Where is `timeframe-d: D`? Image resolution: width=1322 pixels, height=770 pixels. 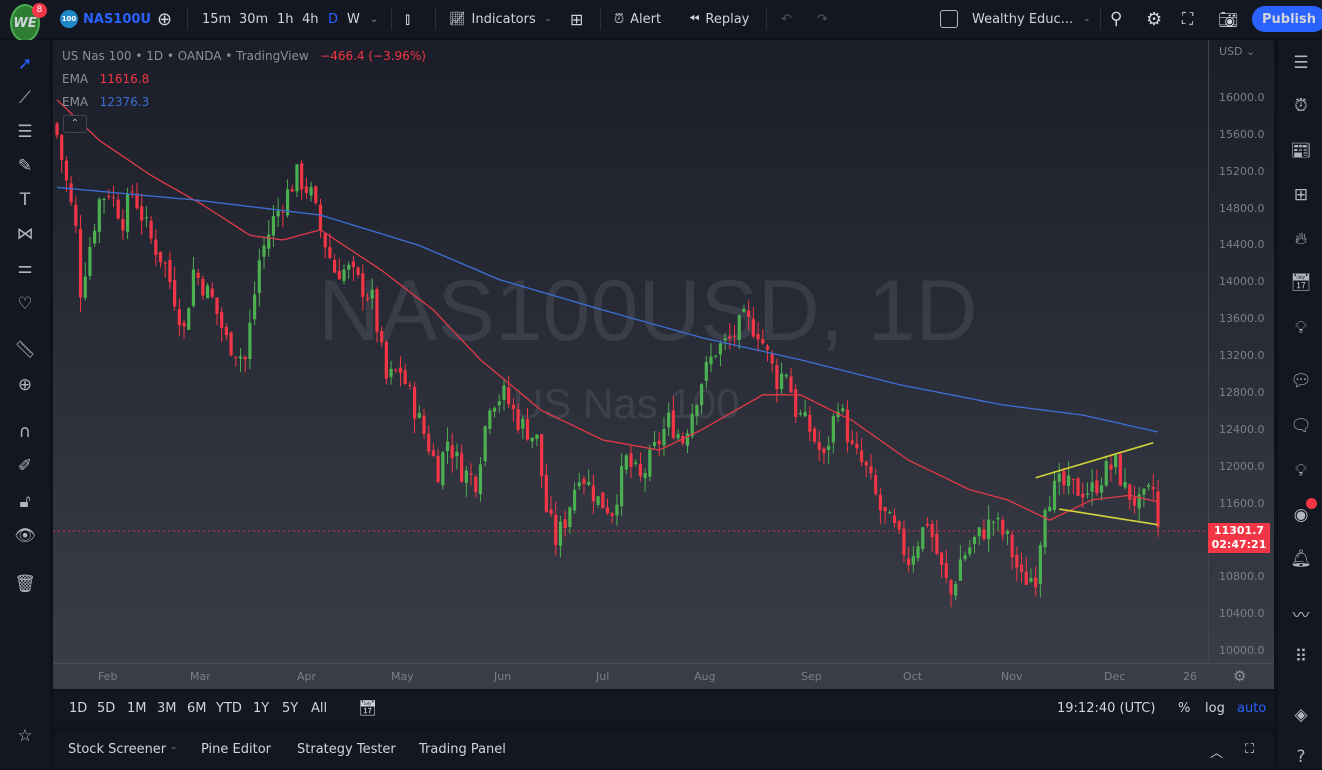 timeframe-d: D is located at coordinates (333, 19).